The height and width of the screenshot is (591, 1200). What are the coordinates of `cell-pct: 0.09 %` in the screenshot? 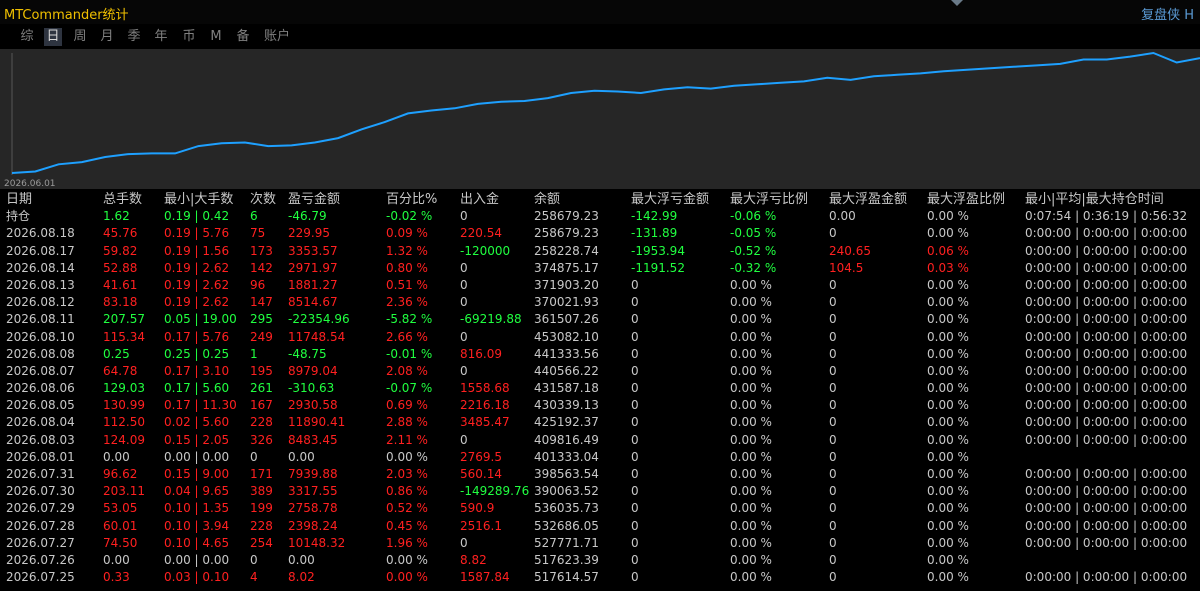 It's located at (407, 233).